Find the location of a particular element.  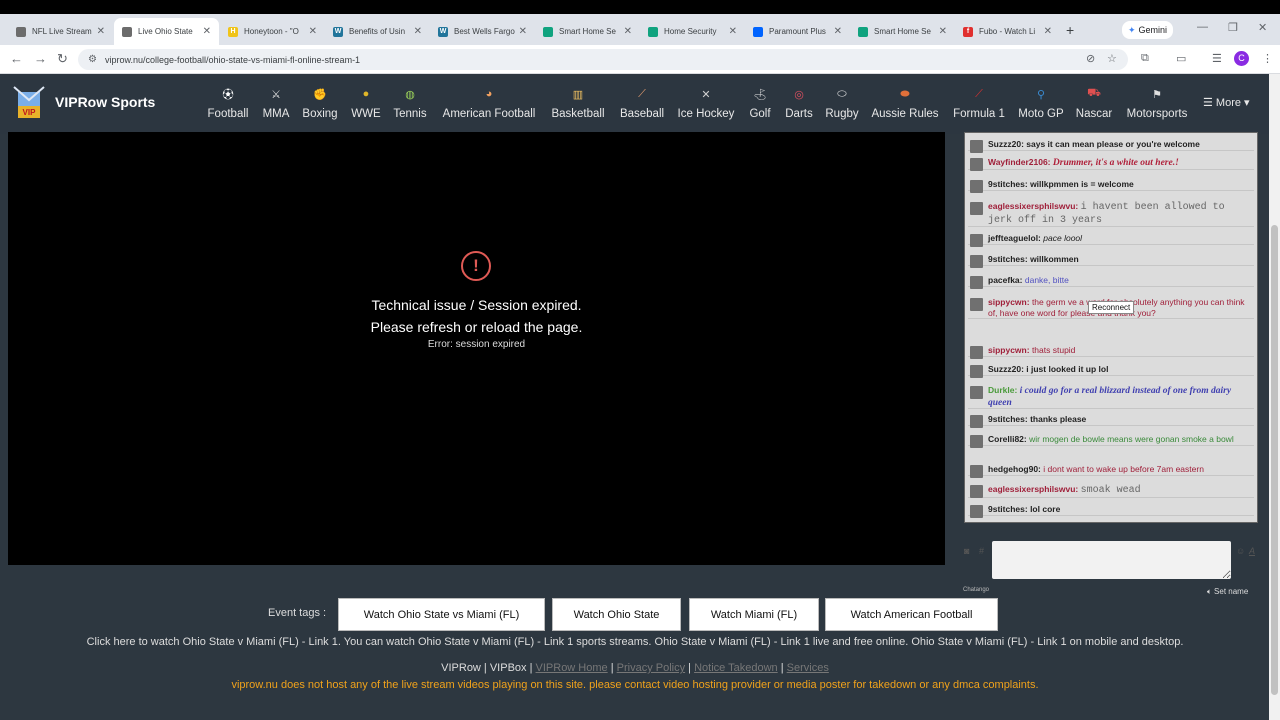

chat-message: eaglessixersphilswvu: smoak wead is located at coordinates (1111, 491).